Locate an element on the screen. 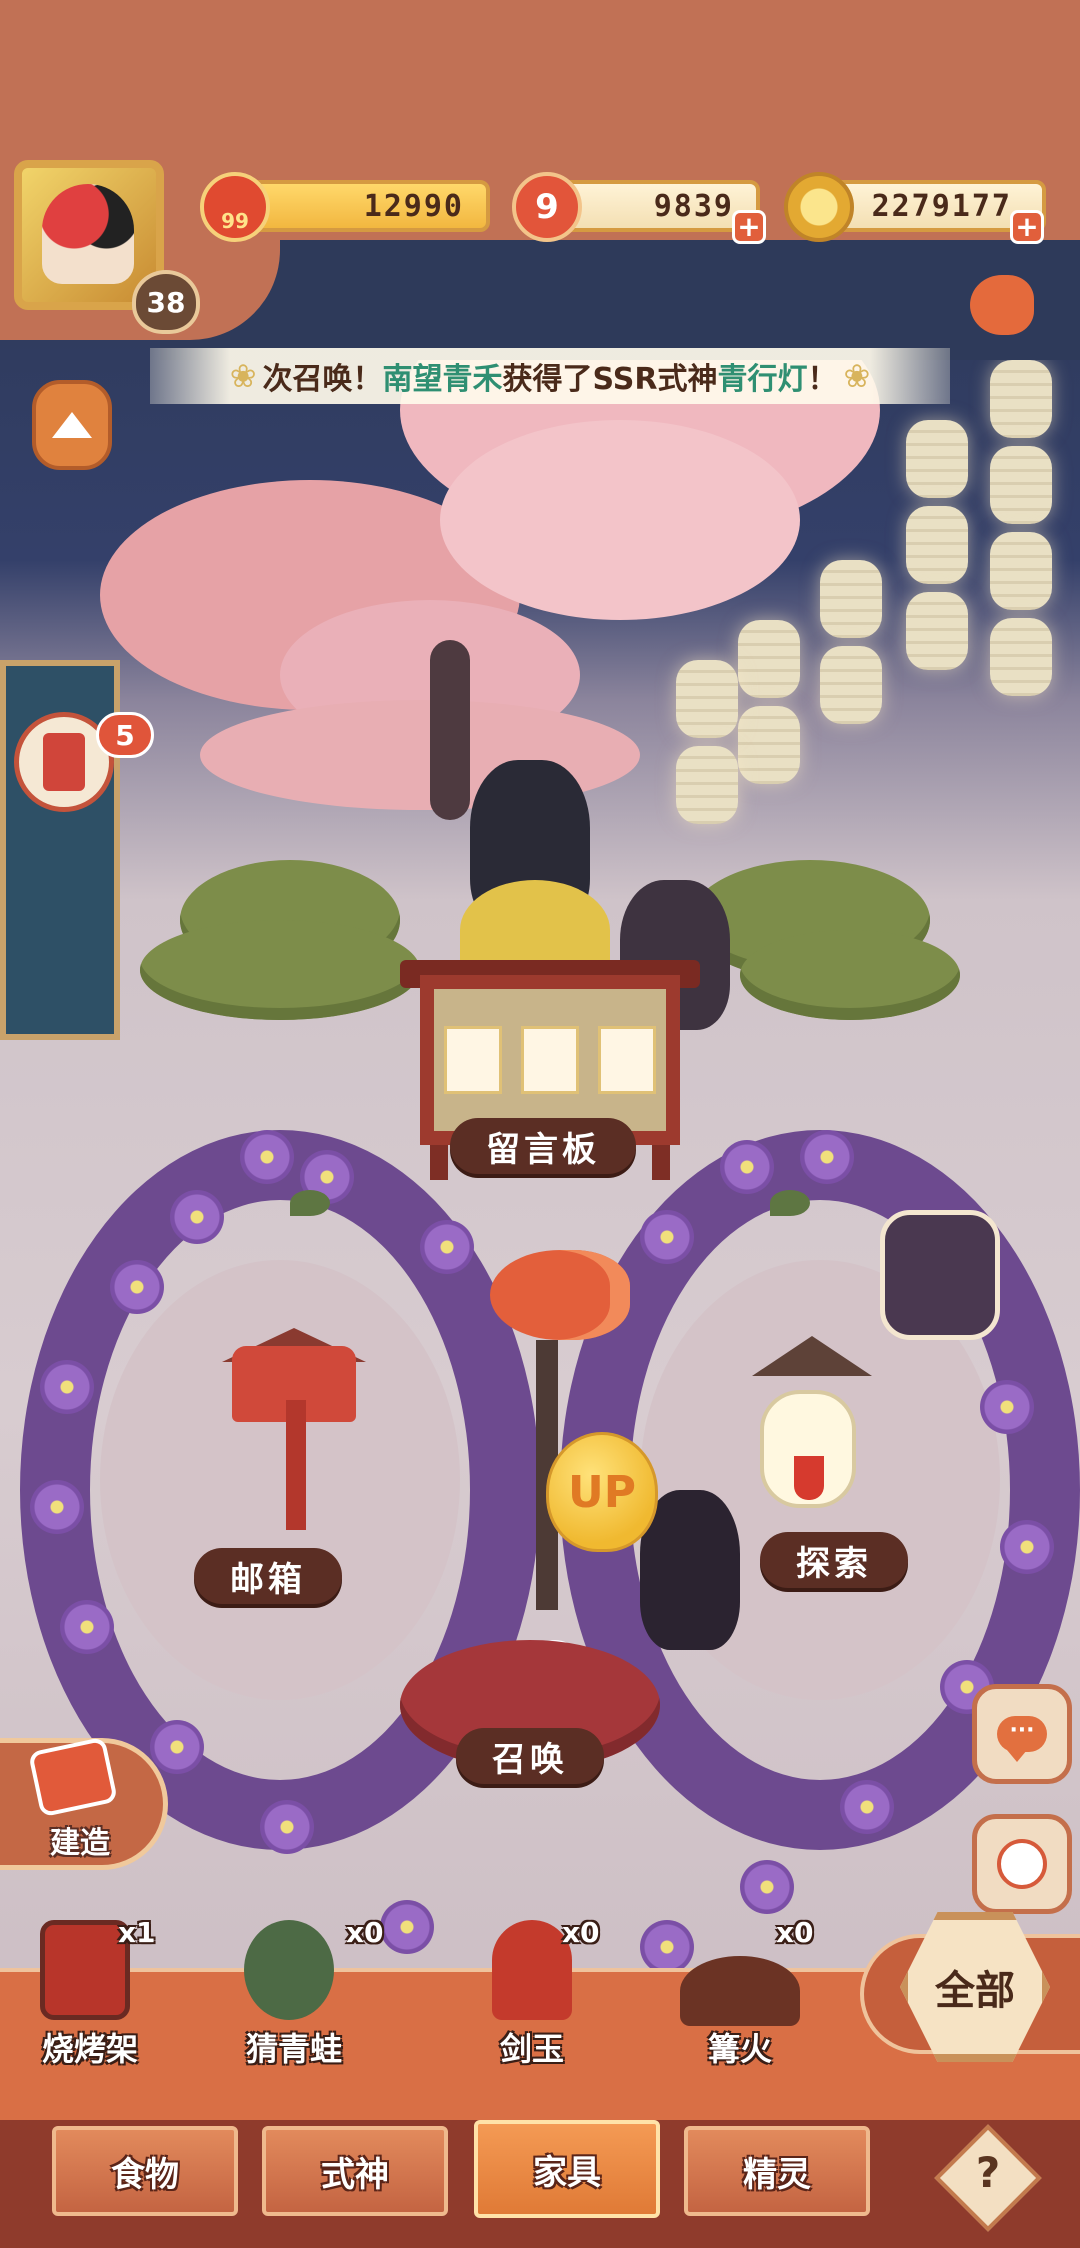 This screenshot has width=1080, height=2248. chat-icon: ··· is located at coordinates (1022, 1739).